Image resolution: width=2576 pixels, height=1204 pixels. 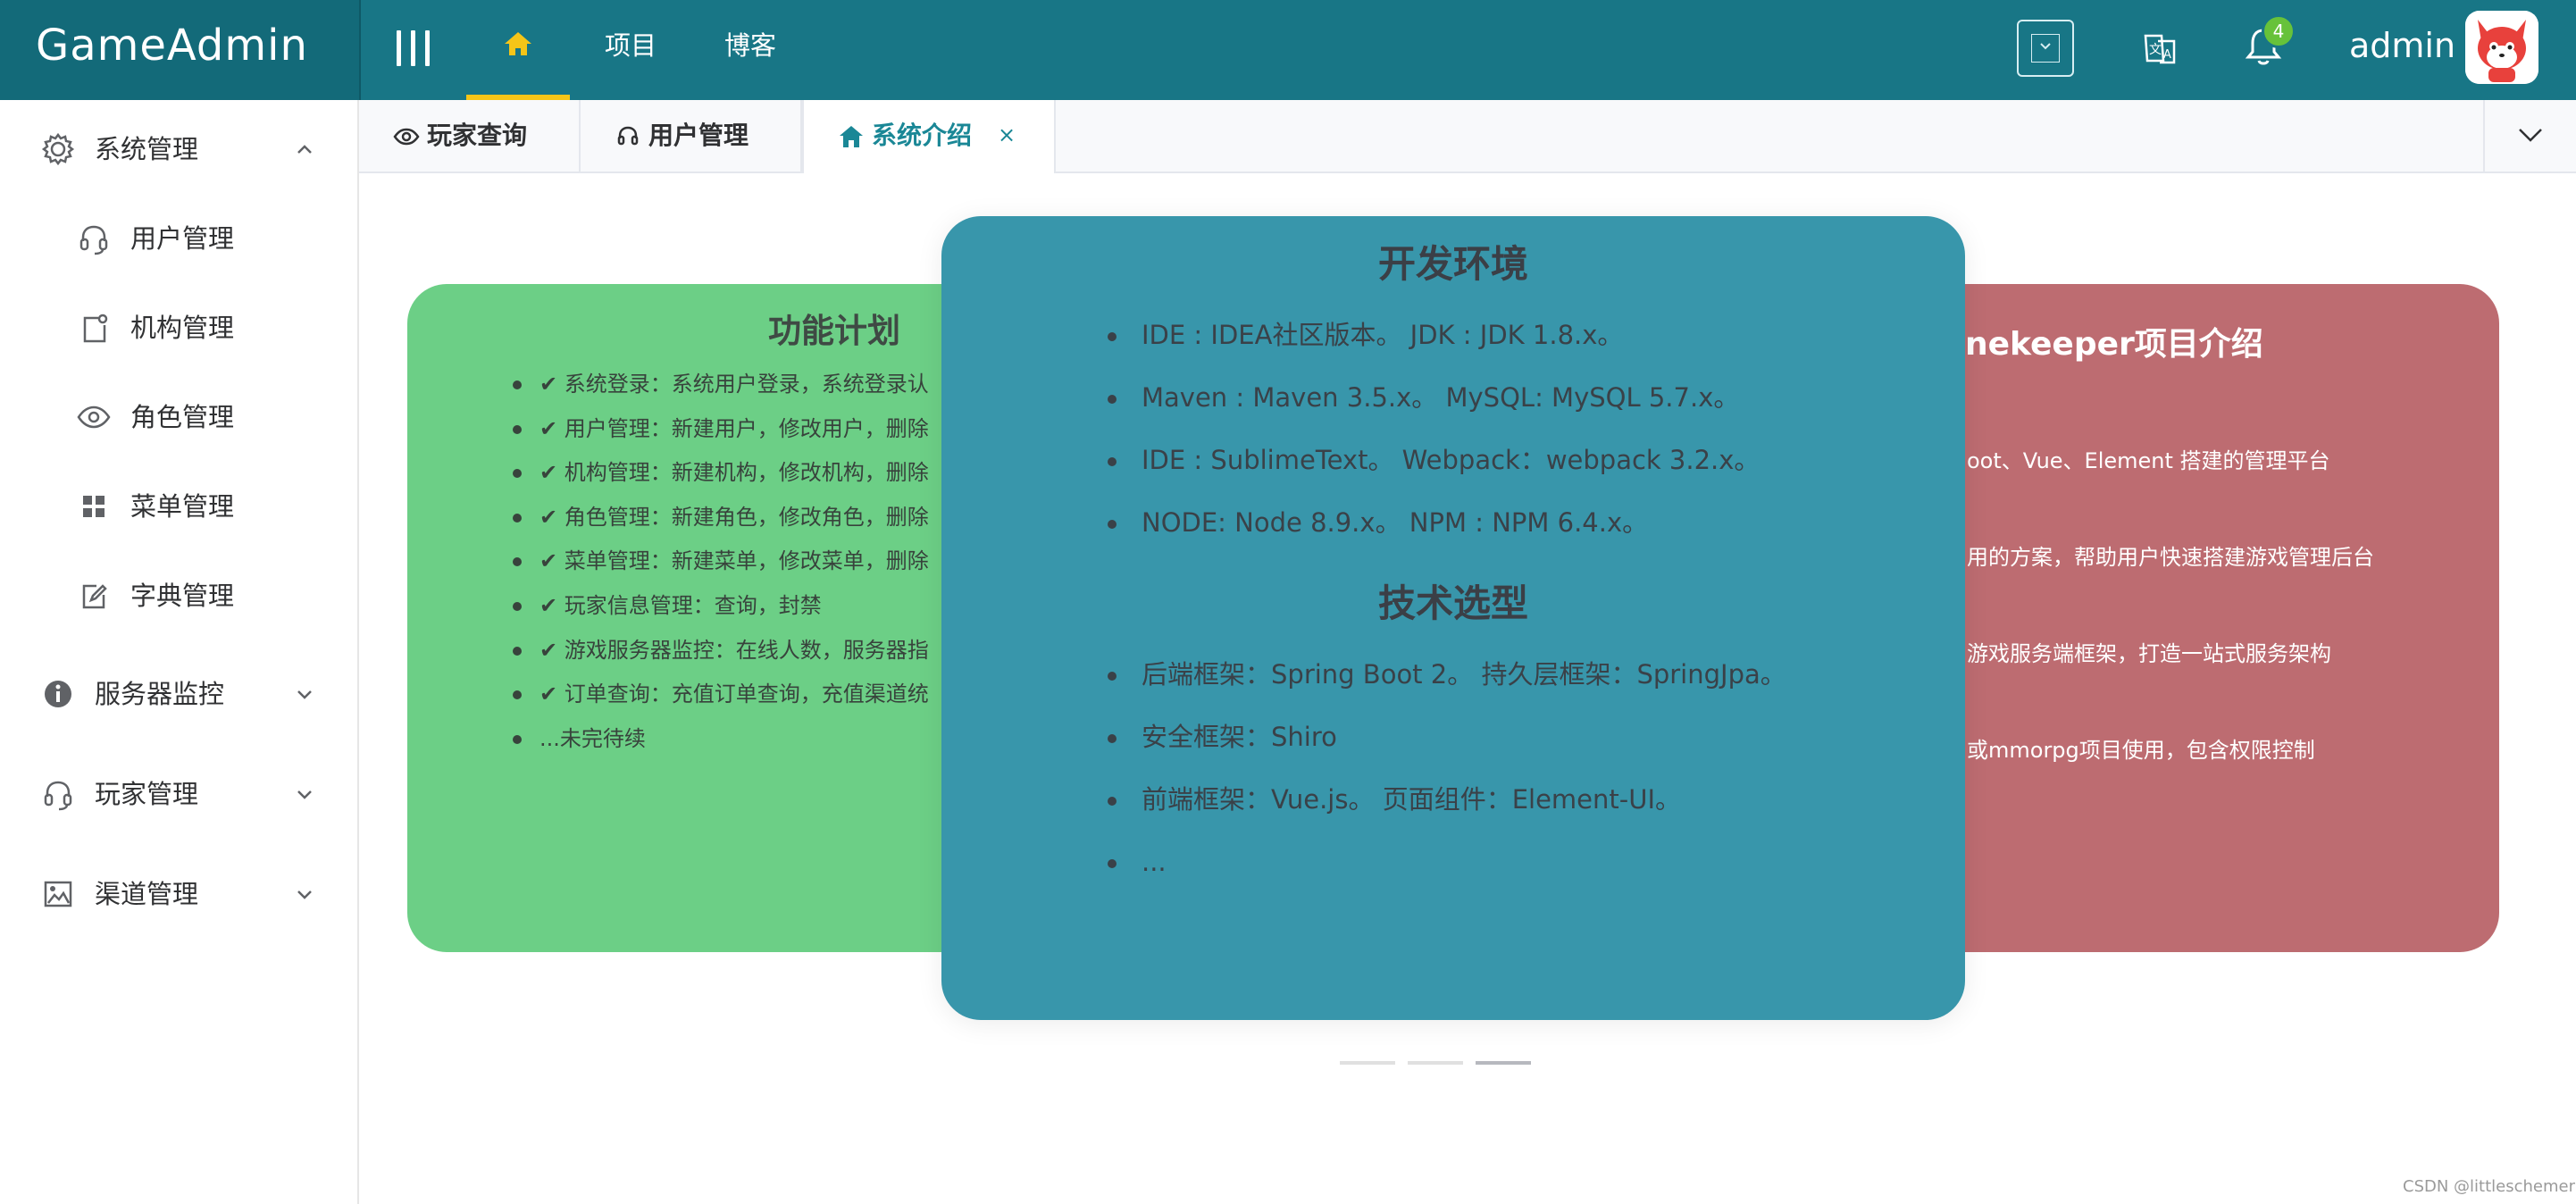 I want to click on app-logo-title: GameAdmin, so click(x=180, y=50).